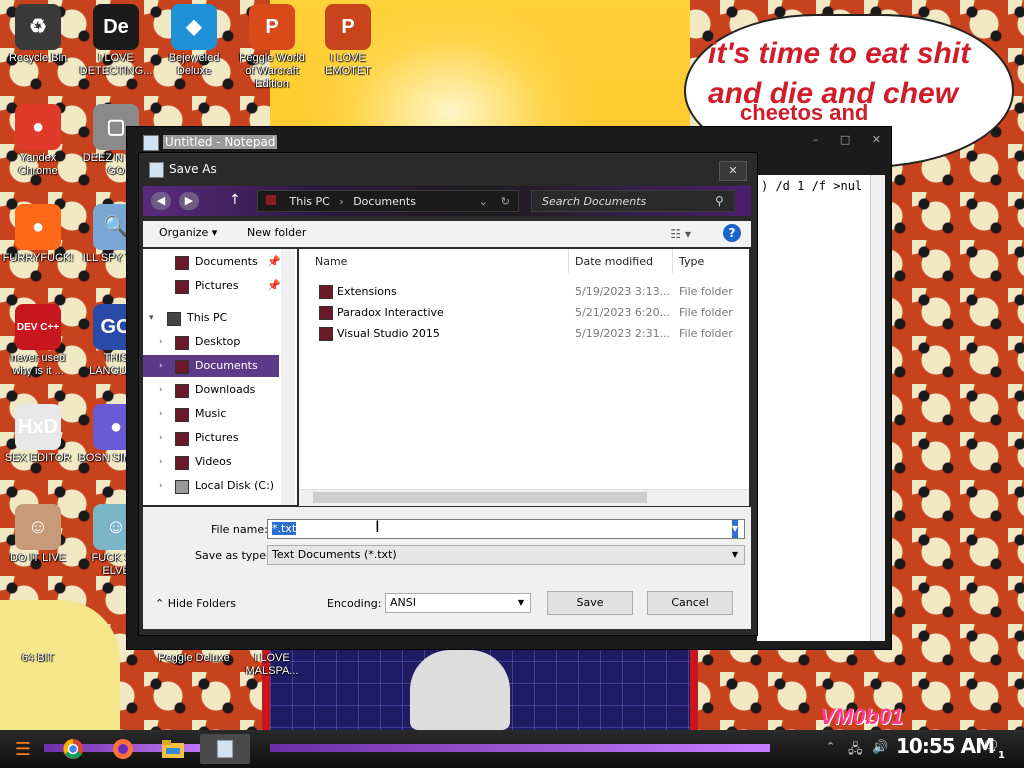  Describe the element at coordinates (188, 232) in the screenshot. I see `organize-button: Organize ▾` at that location.